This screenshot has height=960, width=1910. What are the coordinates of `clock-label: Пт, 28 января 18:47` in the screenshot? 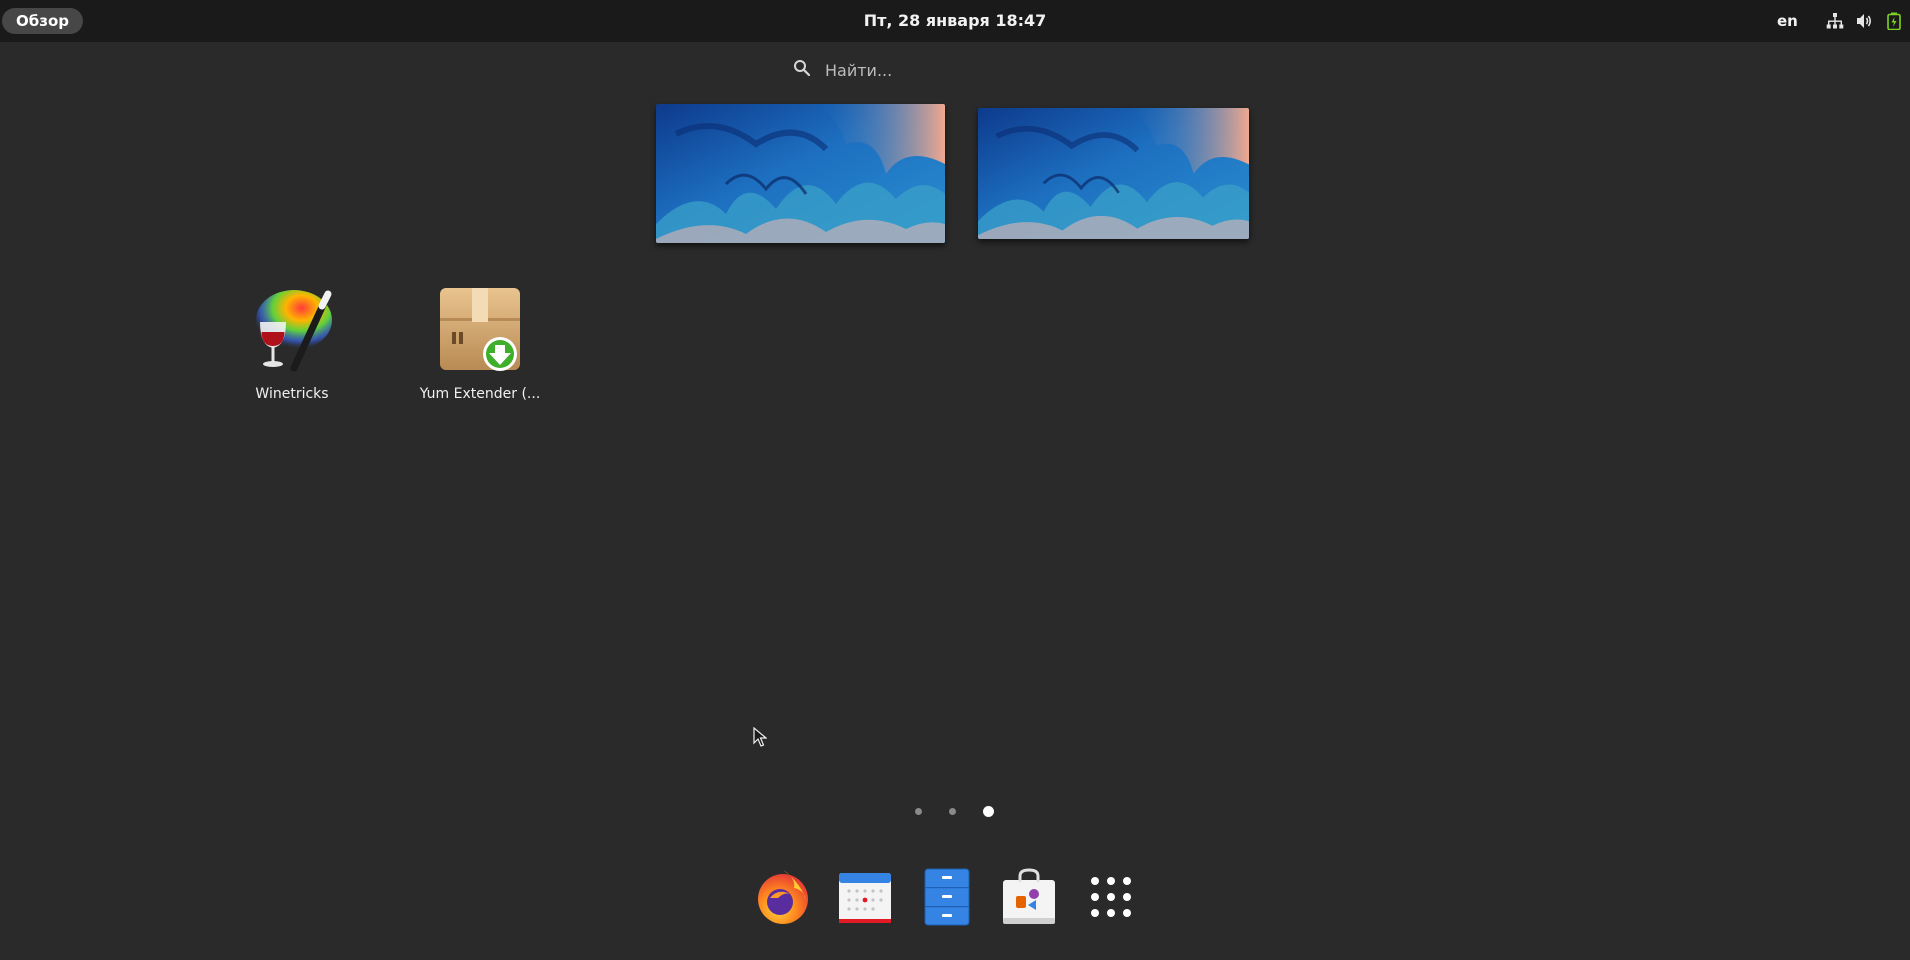 It's located at (955, 20).